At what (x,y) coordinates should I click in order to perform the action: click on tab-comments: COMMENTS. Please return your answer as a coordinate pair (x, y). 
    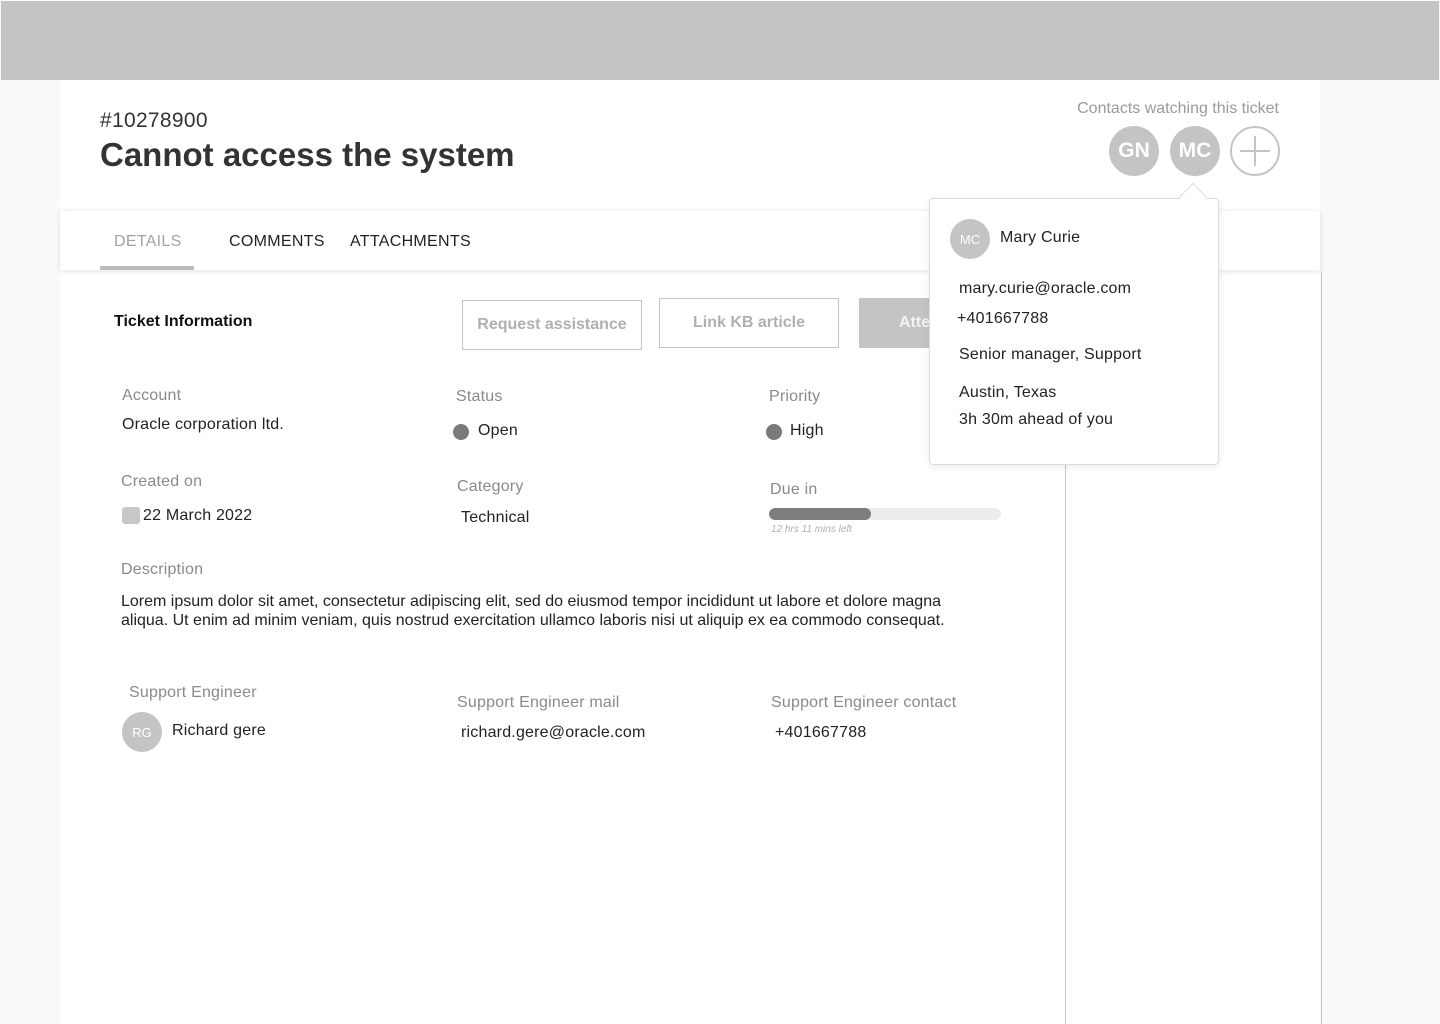
    Looking at the image, I should click on (277, 242).